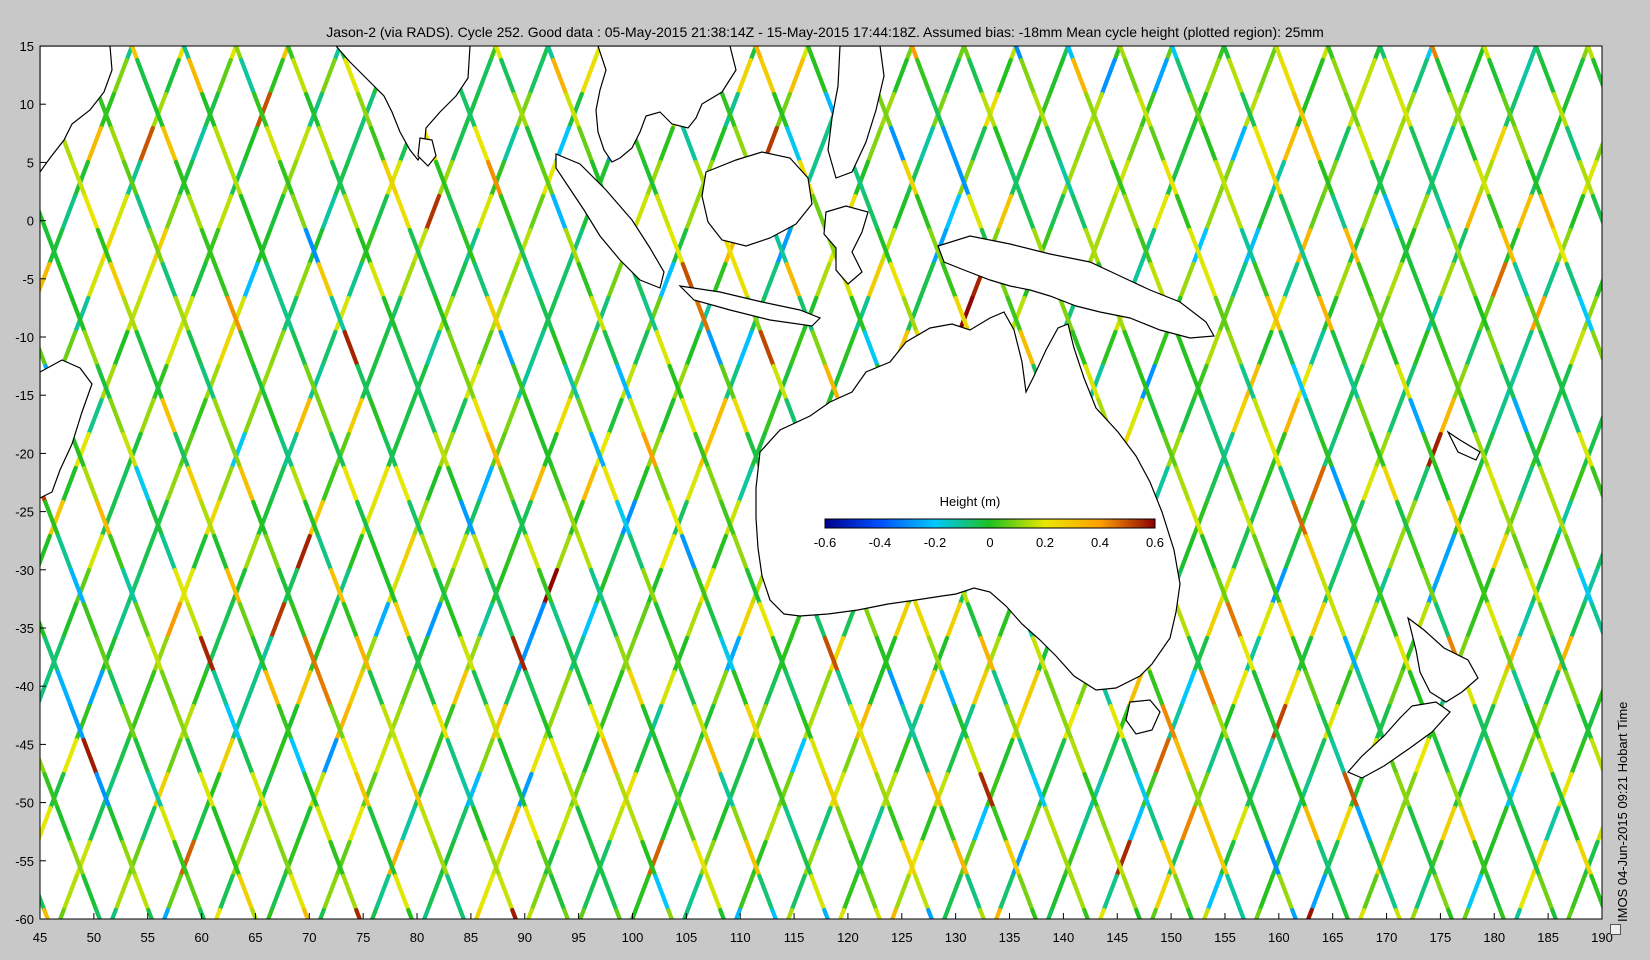 This screenshot has width=1650, height=960. Describe the element at coordinates (24, 512) in the screenshot. I see `lat-tick-label: -25` at that location.